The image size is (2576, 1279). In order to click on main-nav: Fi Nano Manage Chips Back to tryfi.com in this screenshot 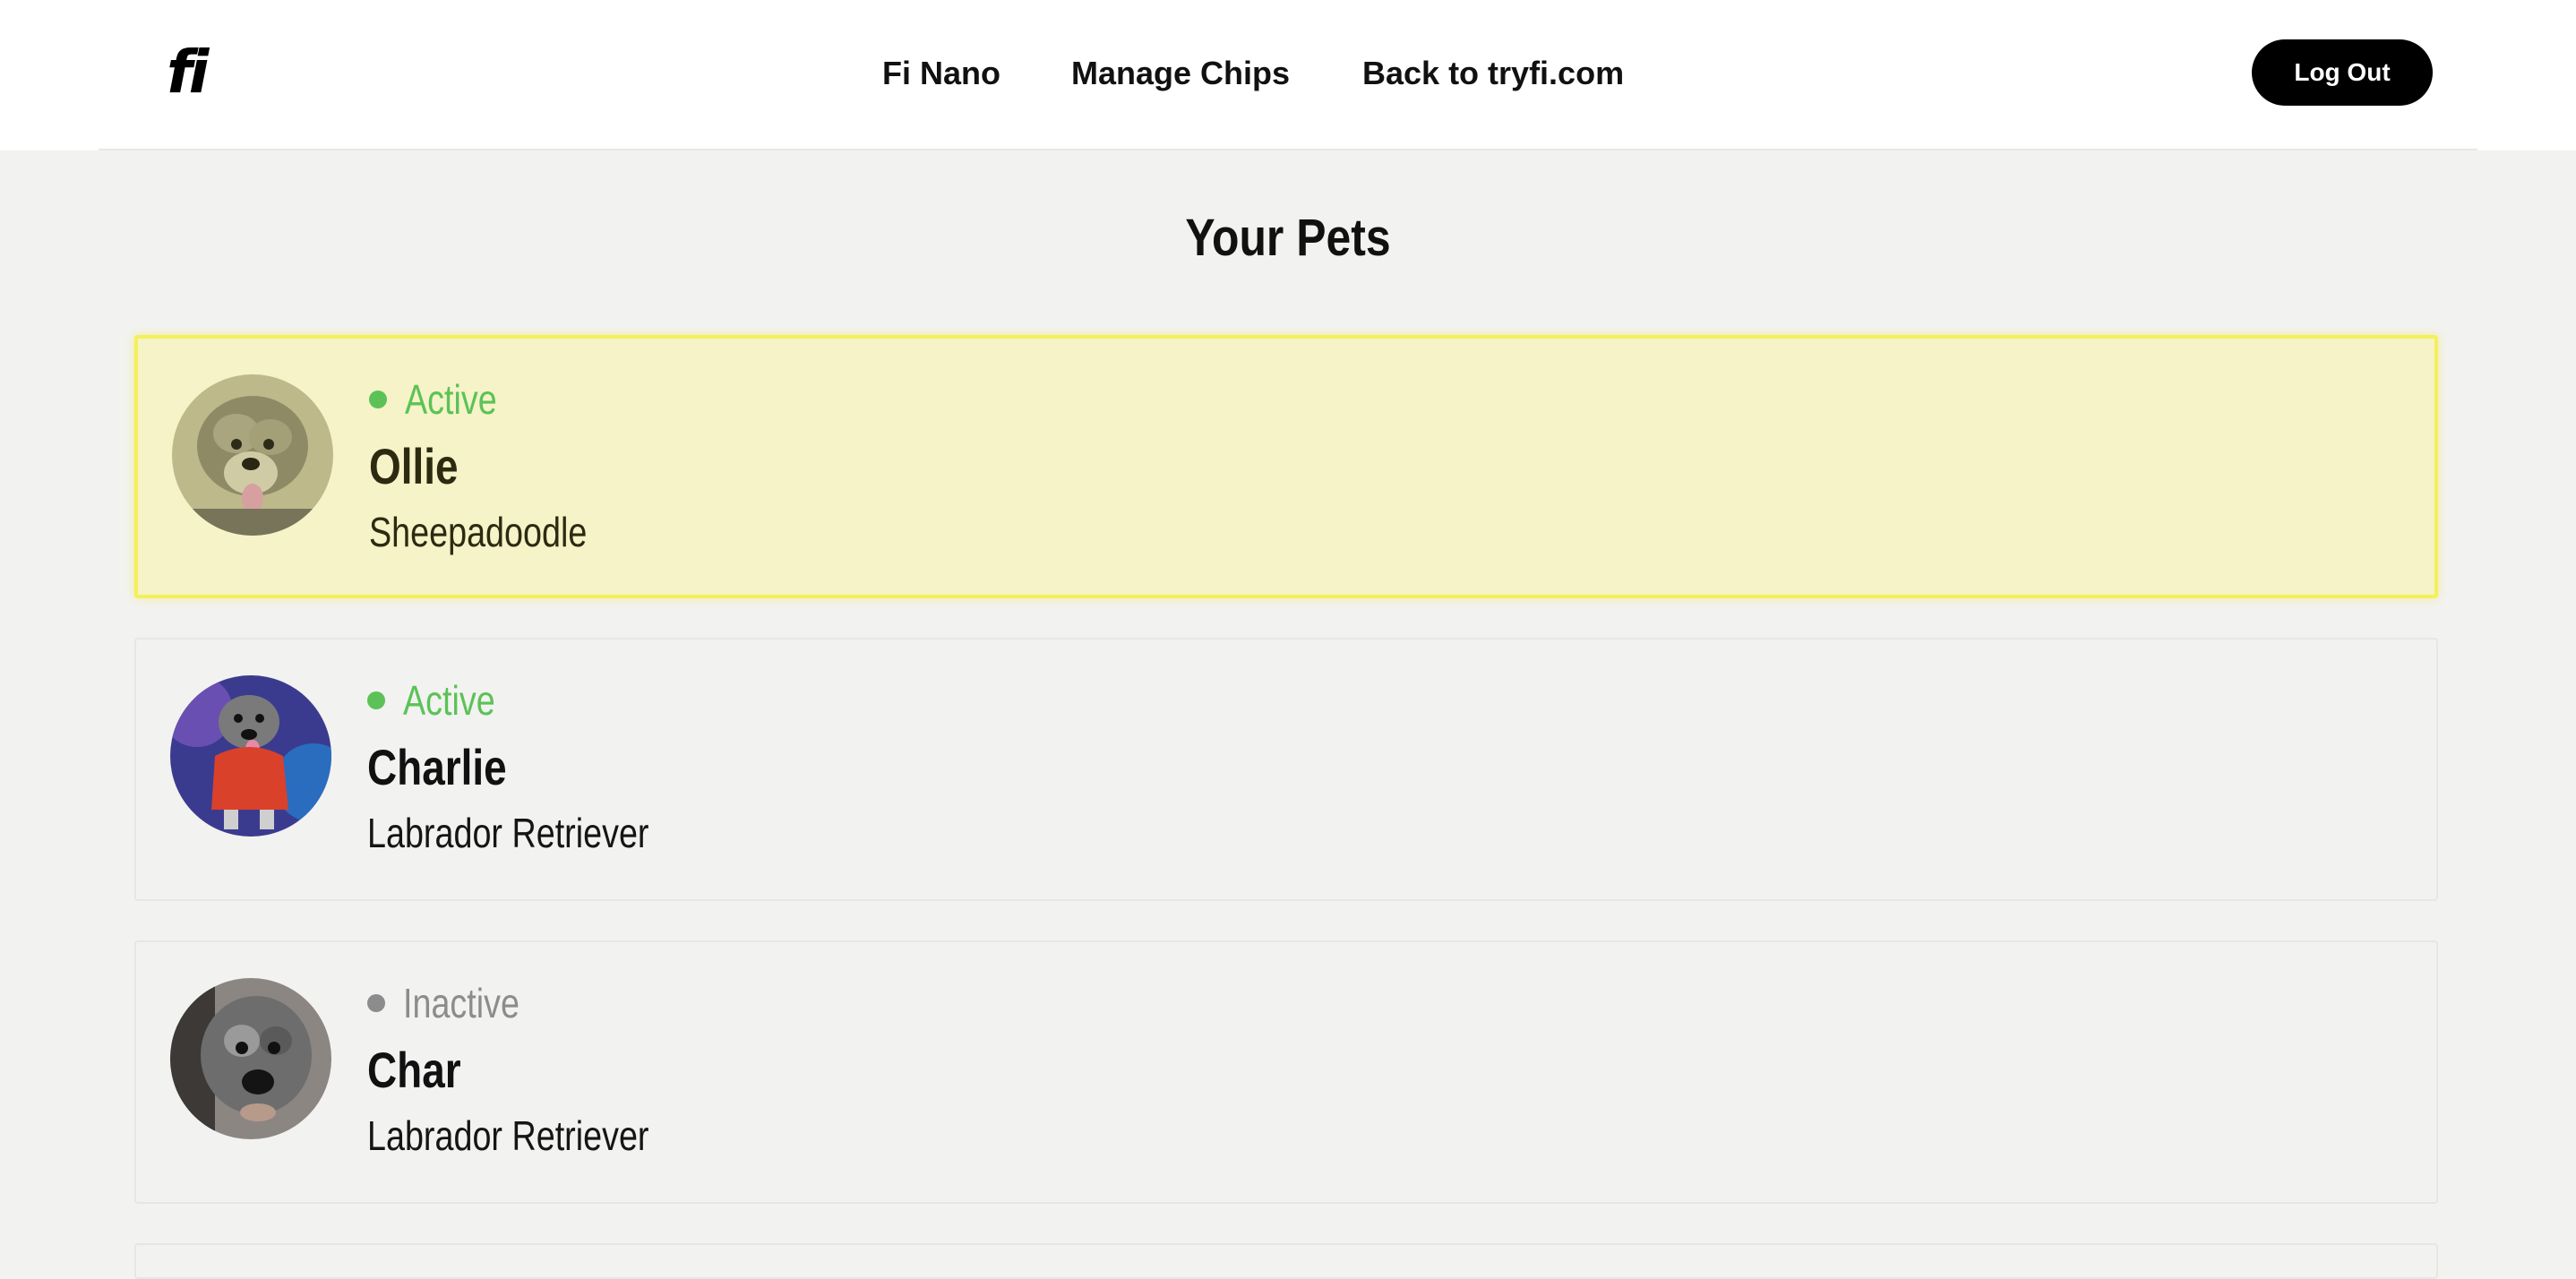, I will do `click(1288, 75)`.